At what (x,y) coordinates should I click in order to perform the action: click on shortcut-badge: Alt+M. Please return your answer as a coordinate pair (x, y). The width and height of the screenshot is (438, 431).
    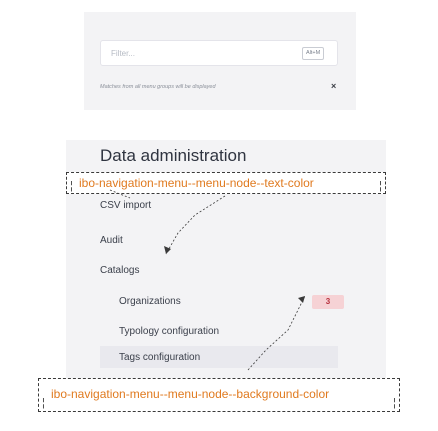
    Looking at the image, I should click on (313, 53).